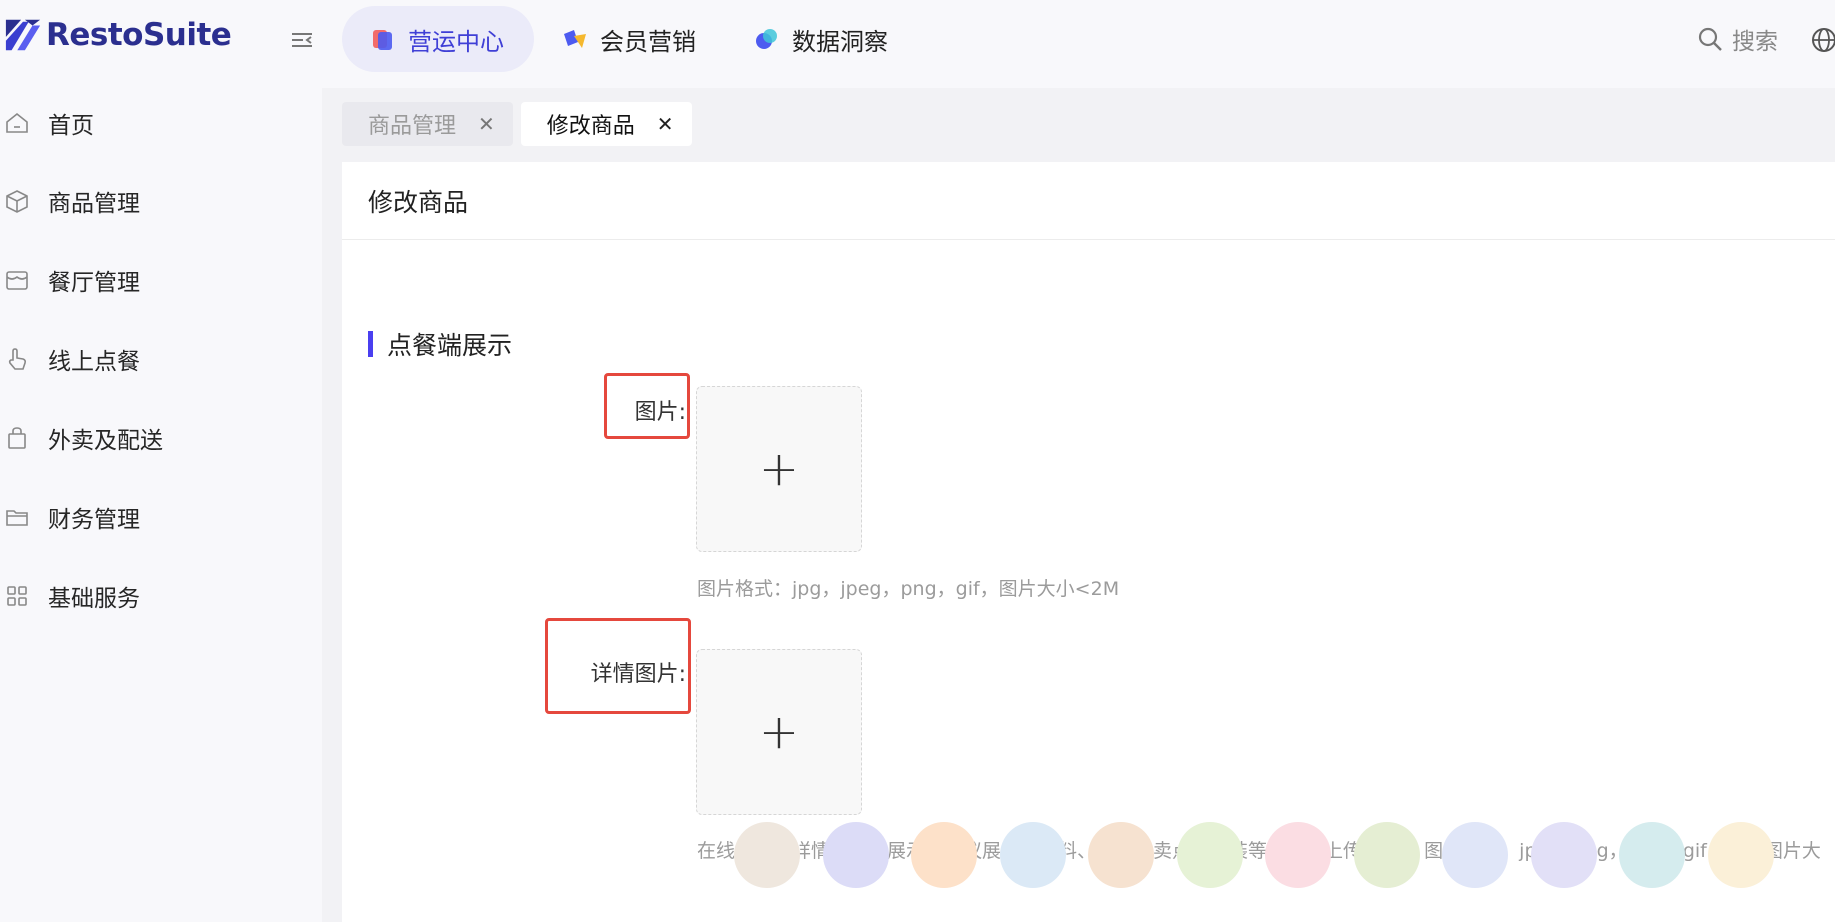 The width and height of the screenshot is (1835, 922). I want to click on image-upload-button: +, so click(779, 469).